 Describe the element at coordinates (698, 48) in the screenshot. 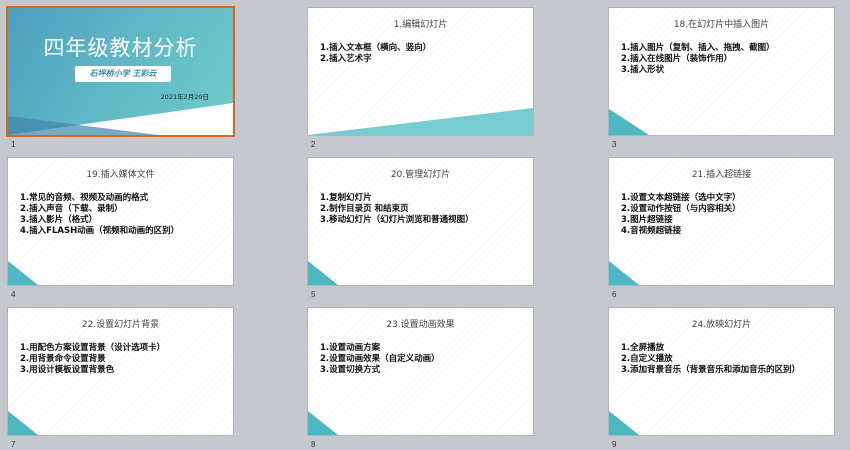

I see `slide-item: 1.插入图片（复制、插入、拖拽、截图）` at that location.